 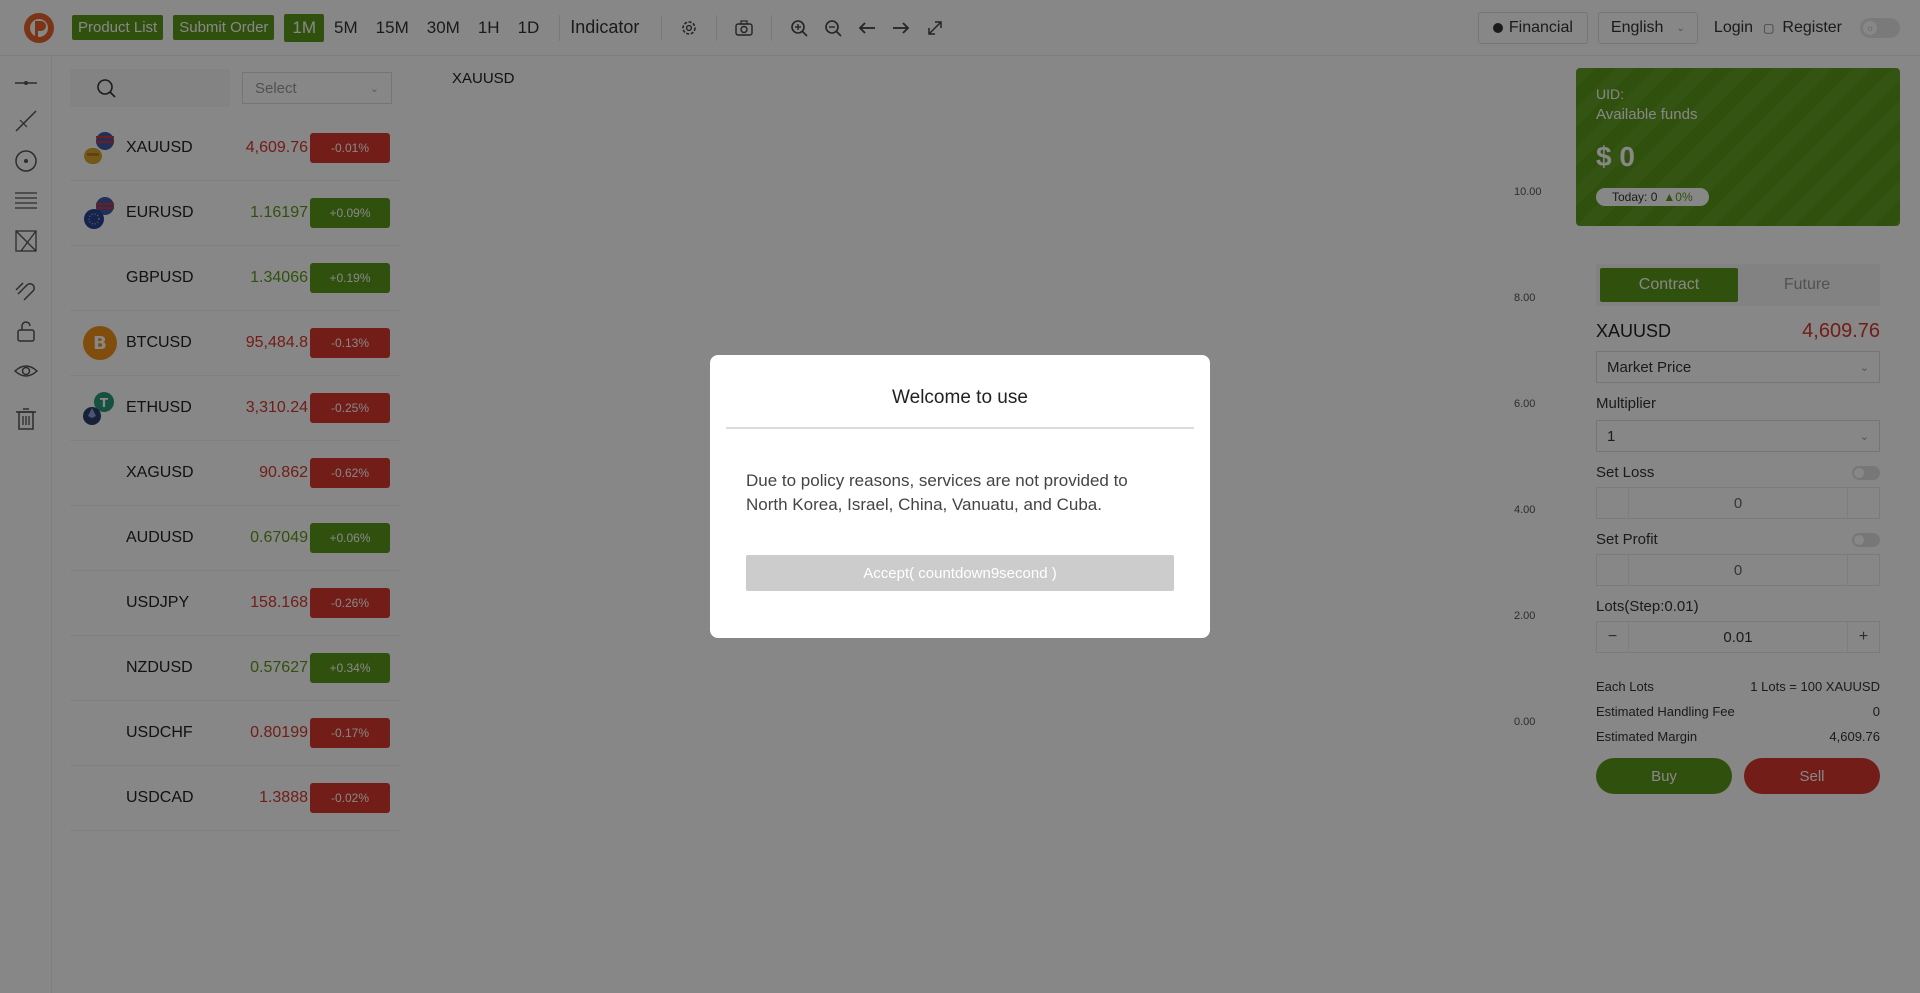 I want to click on modal-title: Welcome to use, so click(x=960, y=392).